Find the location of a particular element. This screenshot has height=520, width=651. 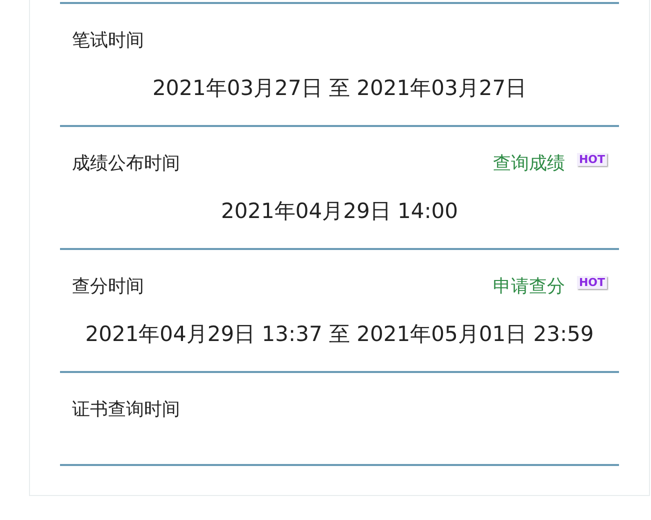

section-title: 成绩公布时间 is located at coordinates (126, 164).